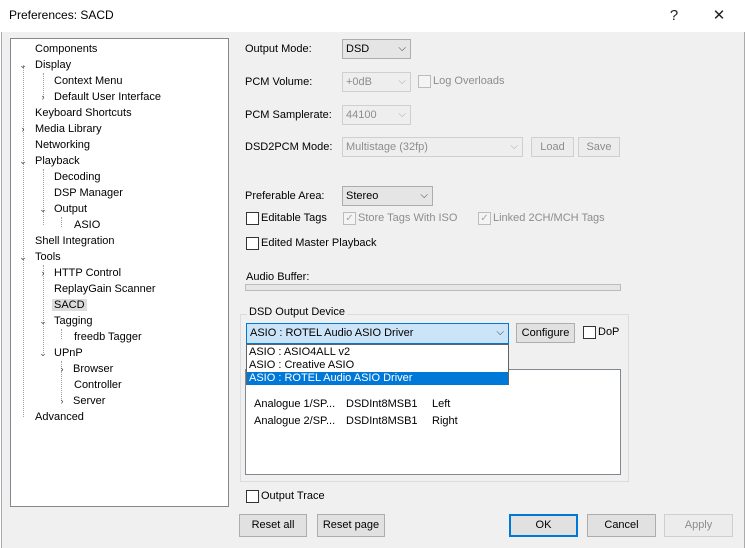 The width and height of the screenshot is (745, 548). I want to click on tree-item-freedb-tagger: freedb Tagger, so click(77, 337).